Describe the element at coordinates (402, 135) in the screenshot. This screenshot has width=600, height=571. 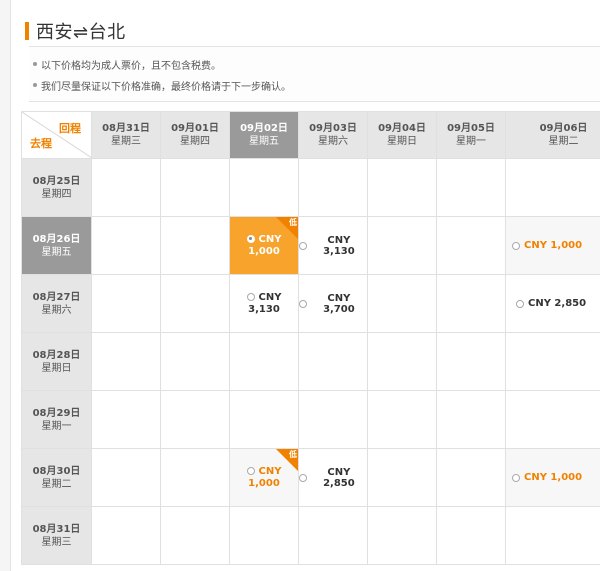
I see `column-header-return-date: 09月04日 星期日` at that location.